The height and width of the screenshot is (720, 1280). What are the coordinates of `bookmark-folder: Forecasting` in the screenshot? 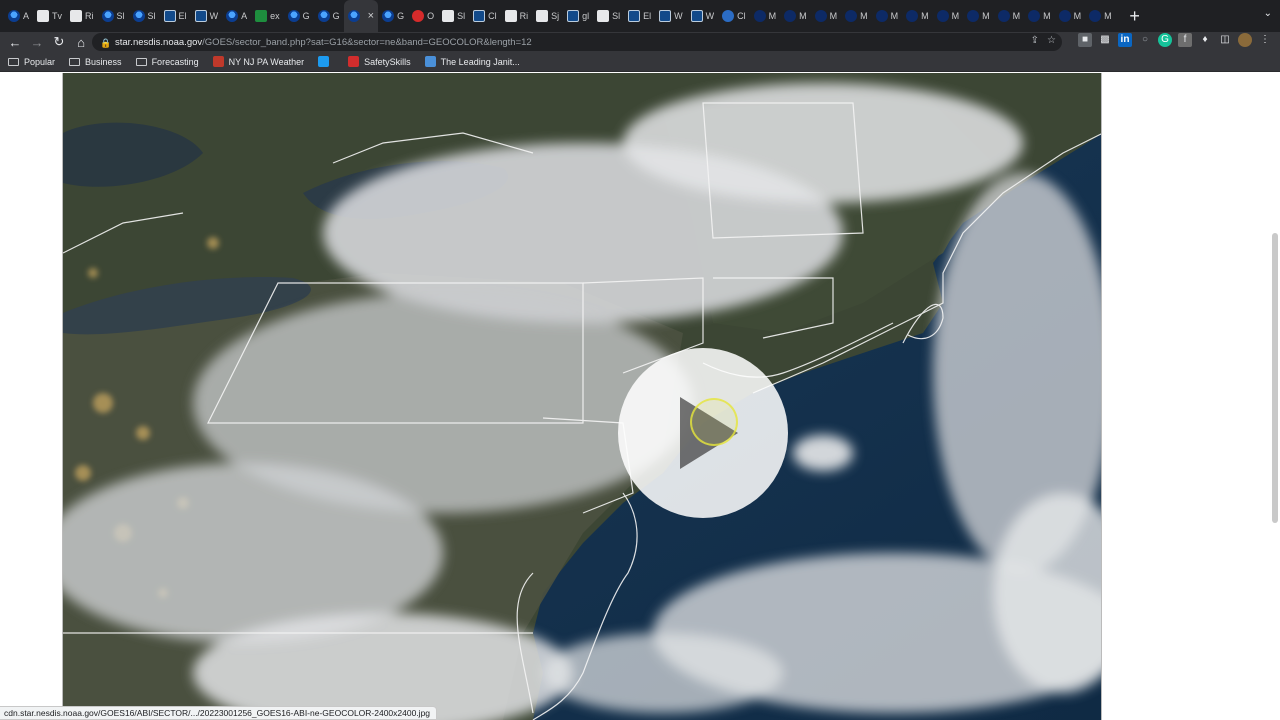 It's located at (167, 62).